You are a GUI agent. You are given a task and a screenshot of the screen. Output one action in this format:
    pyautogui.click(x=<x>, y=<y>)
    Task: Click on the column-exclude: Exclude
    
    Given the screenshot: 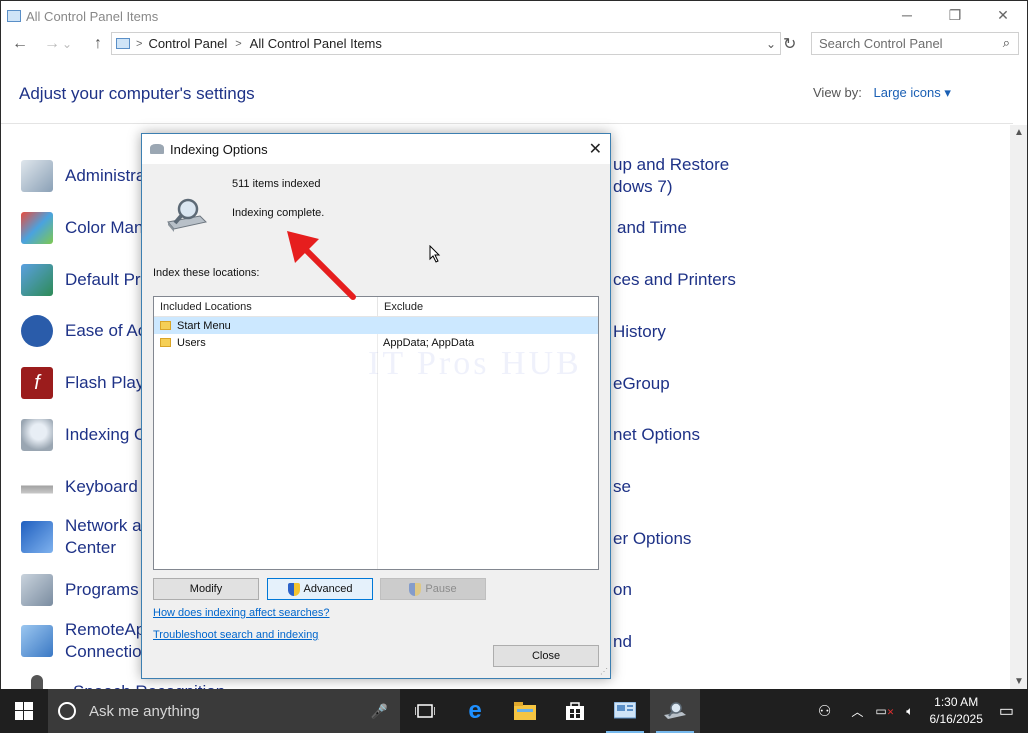 What is the action you would take?
    pyautogui.click(x=403, y=306)
    